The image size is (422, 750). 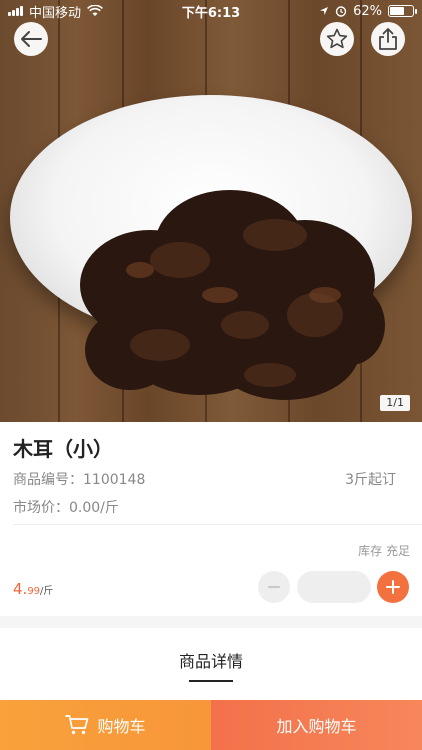 I want to click on clock: 下午6:13, so click(x=211, y=13).